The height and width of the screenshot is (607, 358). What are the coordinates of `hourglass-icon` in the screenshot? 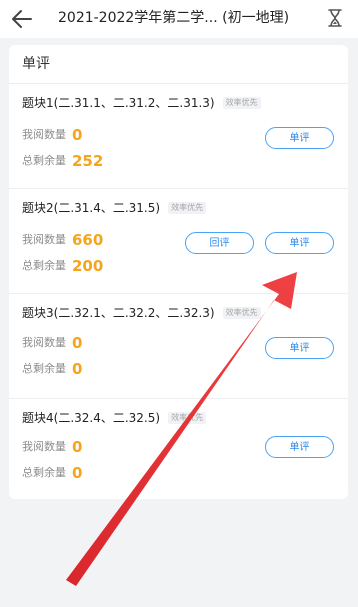 It's located at (335, 18).